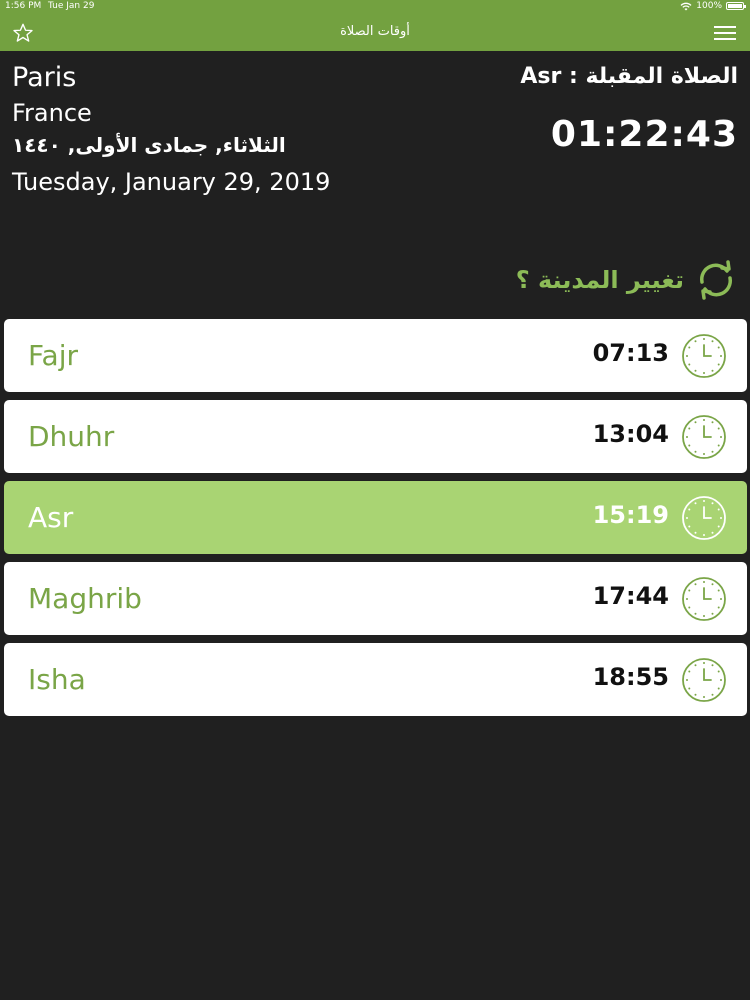  What do you see at coordinates (630, 515) in the screenshot?
I see `prayer-time: 15:19` at bounding box center [630, 515].